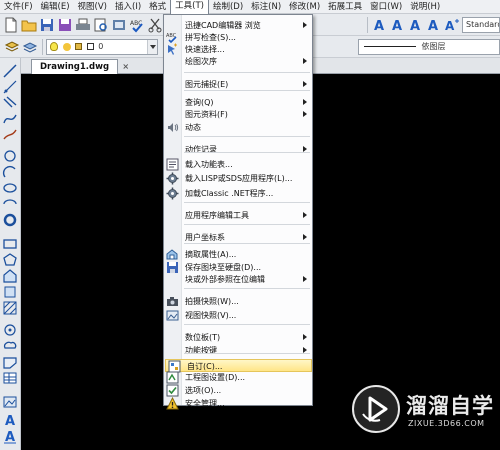 Image resolution: width=500 pixels, height=450 pixels. I want to click on menu-extend-tools: 拓展工具, so click(345, 7).